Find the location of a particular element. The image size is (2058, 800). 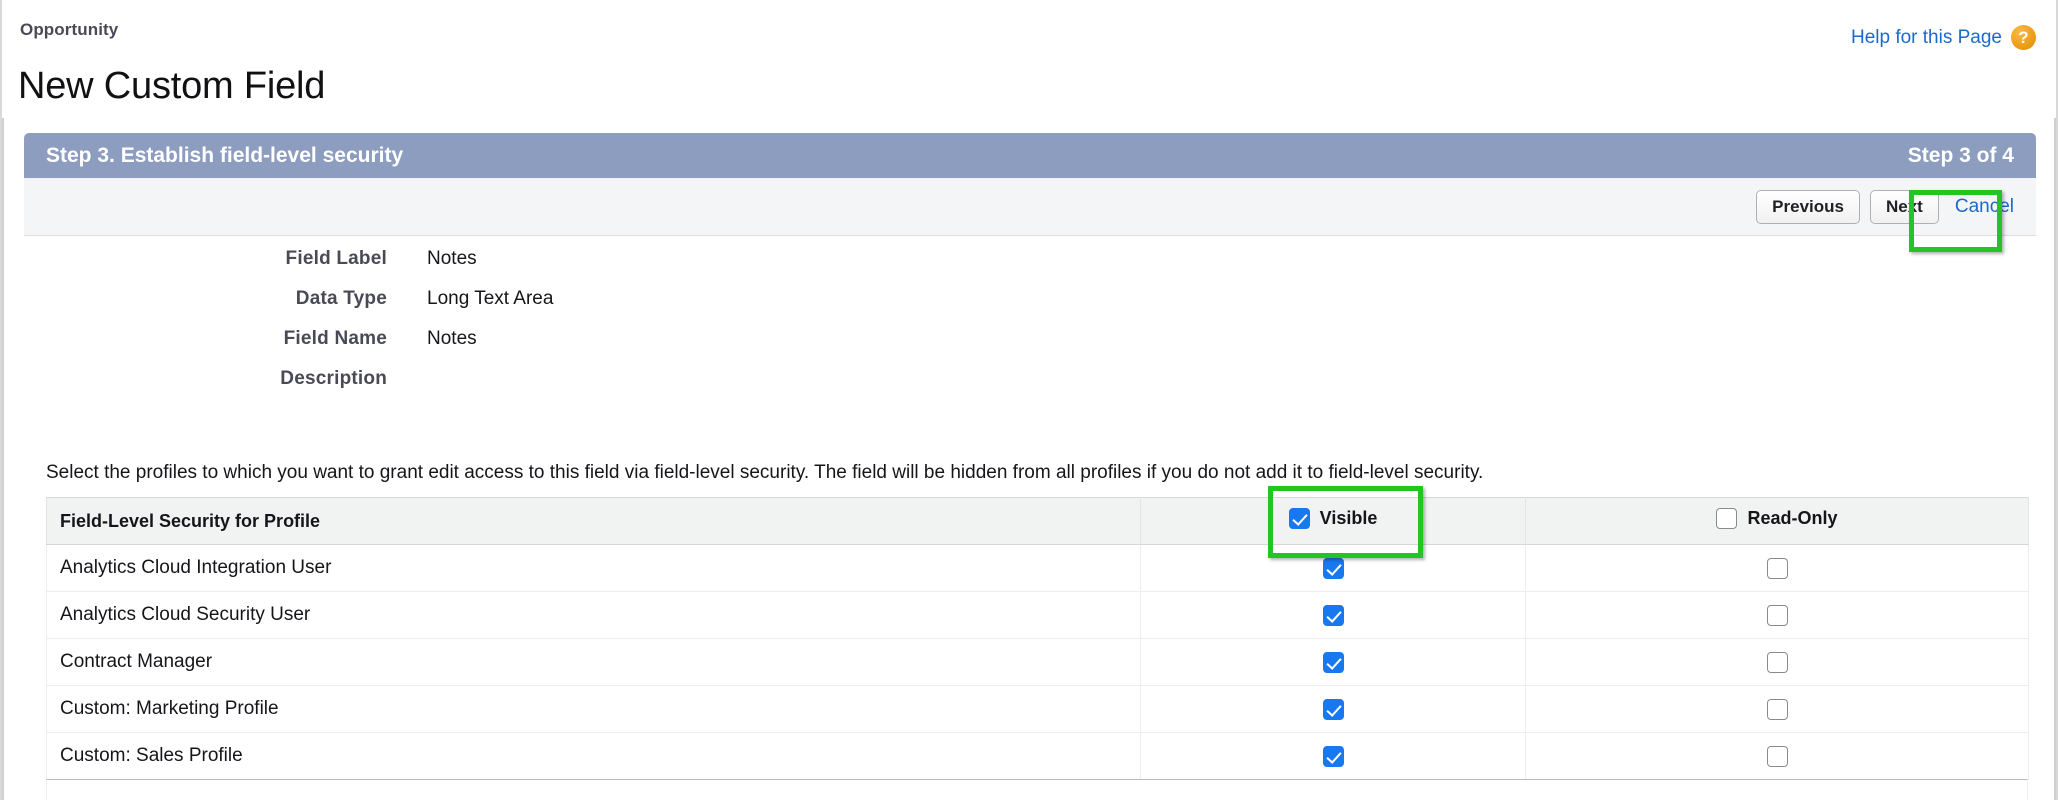

table-row: Analytics Cloud Security User is located at coordinates (1037, 615).